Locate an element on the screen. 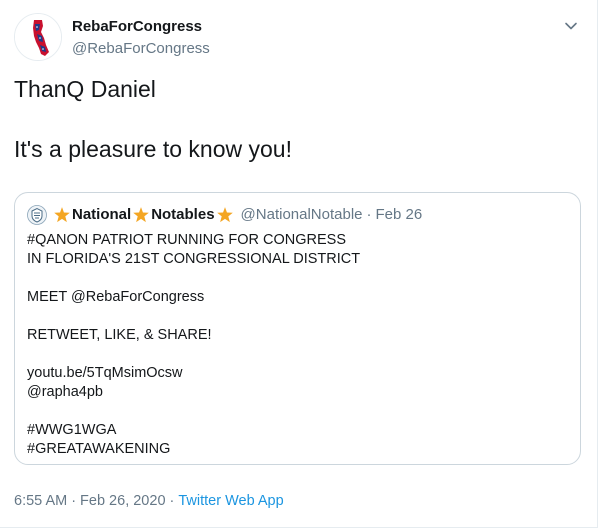 Image resolution: width=598 pixels, height=528 pixels. quoted-line: IN FLORIDA'S 21ST CONGRESSIONAL DISTRICT is located at coordinates (194, 259).